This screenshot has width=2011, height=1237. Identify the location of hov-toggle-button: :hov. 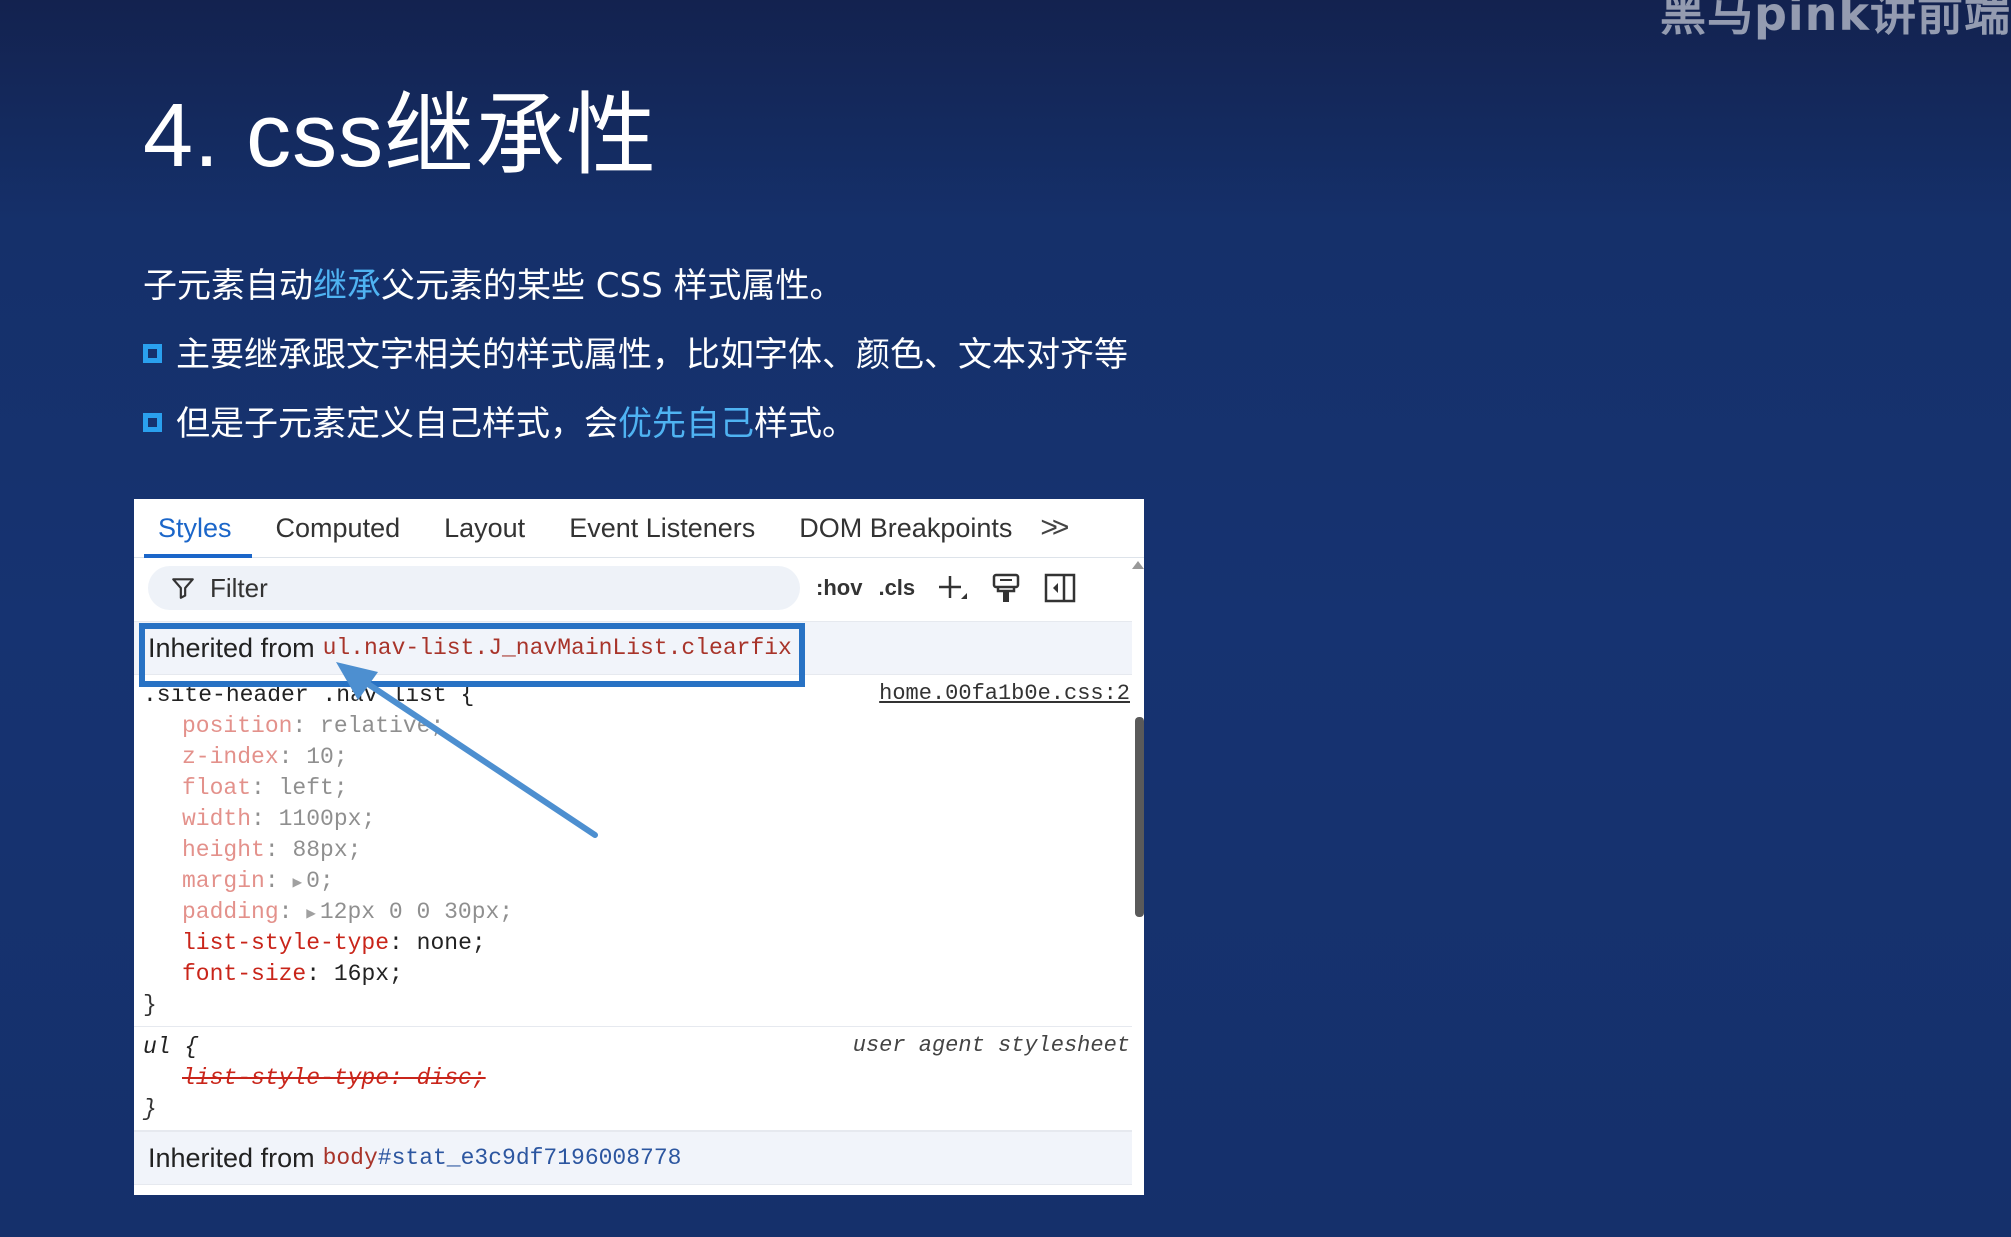
(839, 588).